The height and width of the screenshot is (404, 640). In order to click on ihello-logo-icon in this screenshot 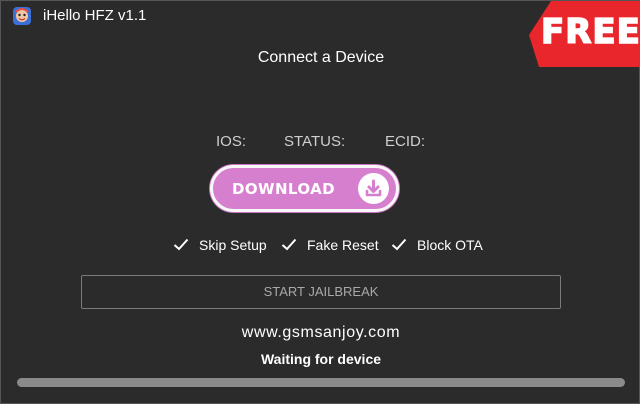, I will do `click(22, 16)`.